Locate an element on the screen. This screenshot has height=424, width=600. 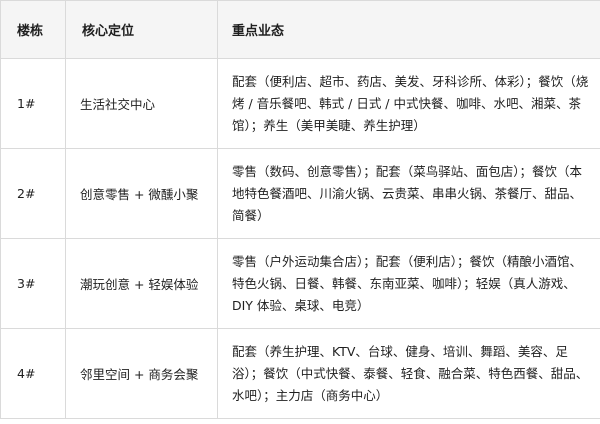
building-cell: 1# is located at coordinates (33, 103).